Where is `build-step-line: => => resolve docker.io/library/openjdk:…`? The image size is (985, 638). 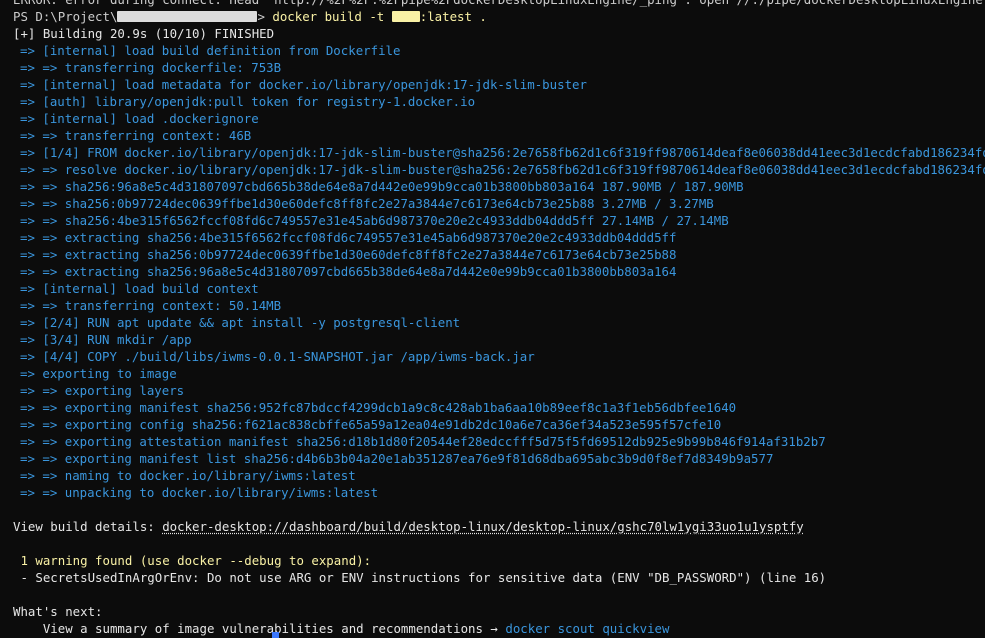 build-step-line: => => resolve docker.io/library/openjdk:… is located at coordinates (502, 169).